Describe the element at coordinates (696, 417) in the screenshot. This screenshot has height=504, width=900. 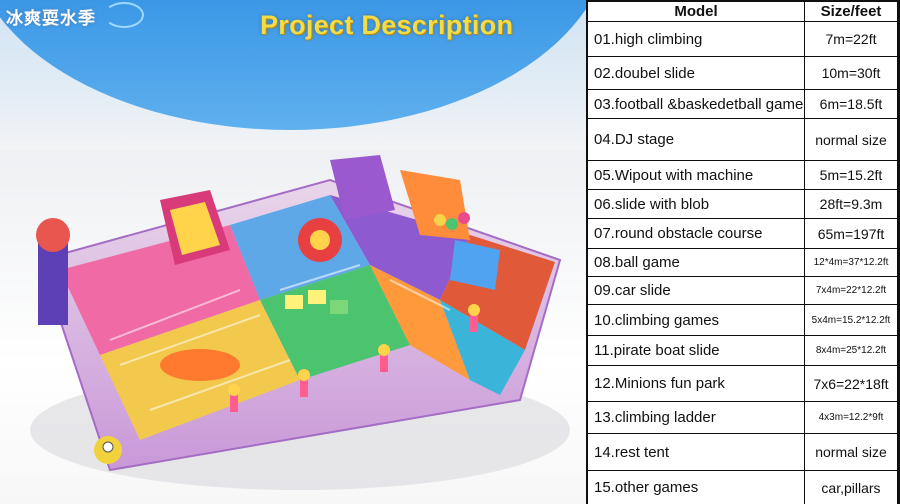
I see `model-cell: 13.climbing ladder` at that location.